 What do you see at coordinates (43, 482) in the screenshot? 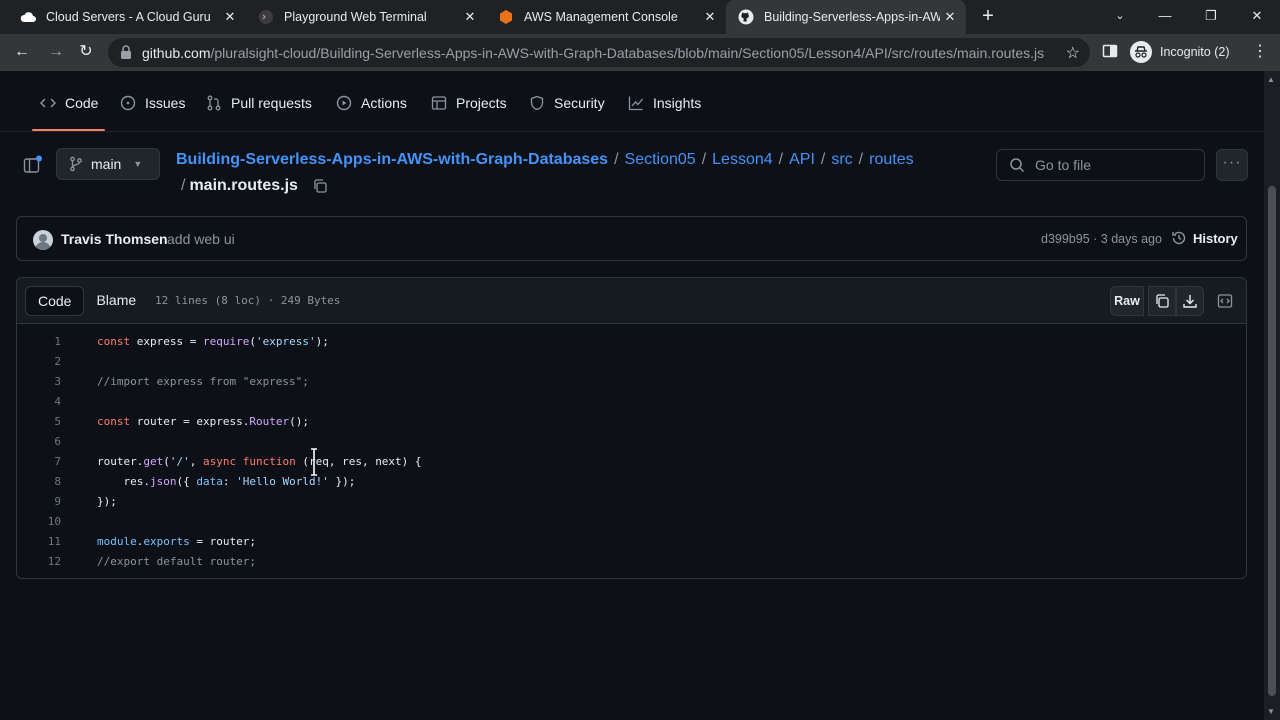
I see `line-number: 8` at bounding box center [43, 482].